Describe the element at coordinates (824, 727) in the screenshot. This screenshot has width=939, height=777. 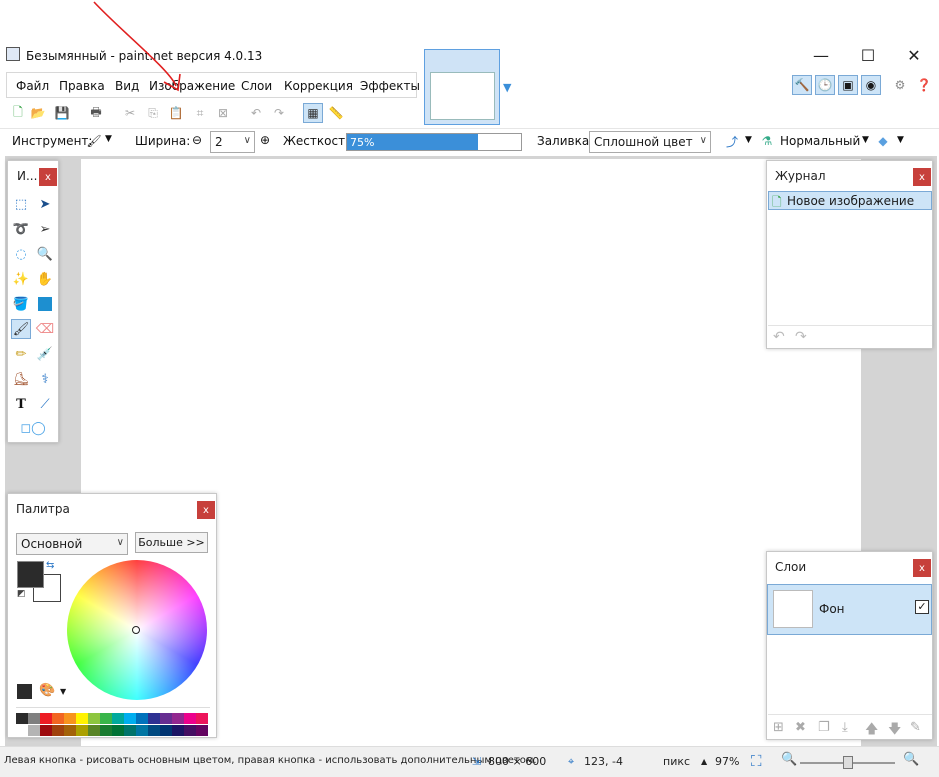
I see `duplicate-layer-icon: ❐` at that location.